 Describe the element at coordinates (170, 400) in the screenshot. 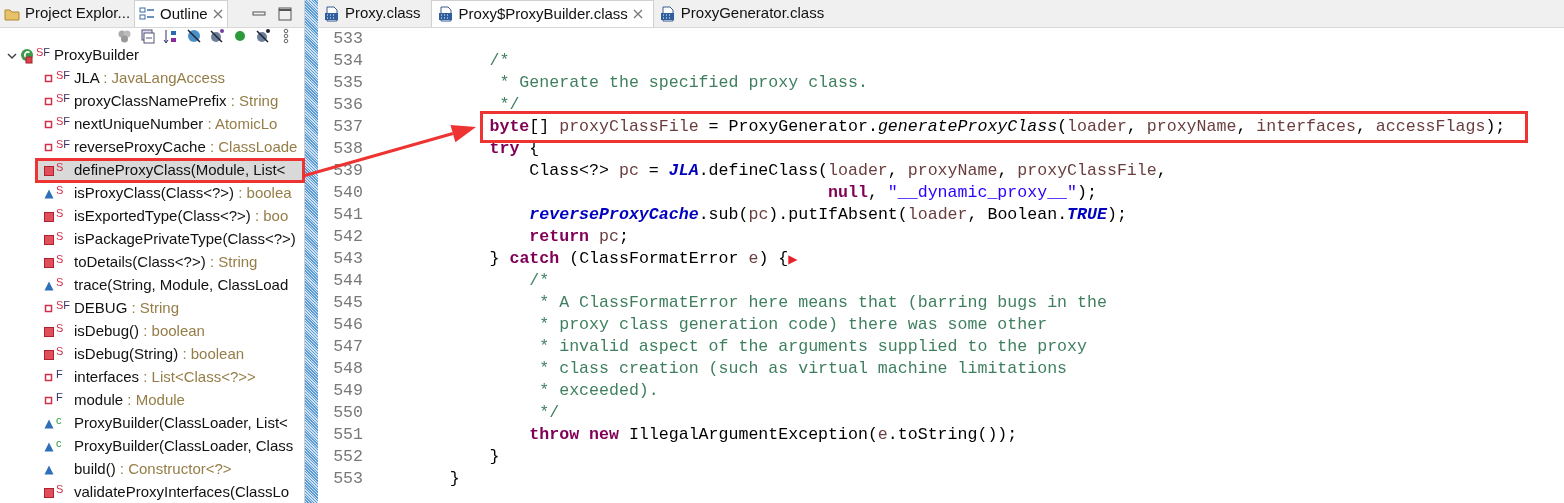

I see `tree-item: F module : Module` at that location.